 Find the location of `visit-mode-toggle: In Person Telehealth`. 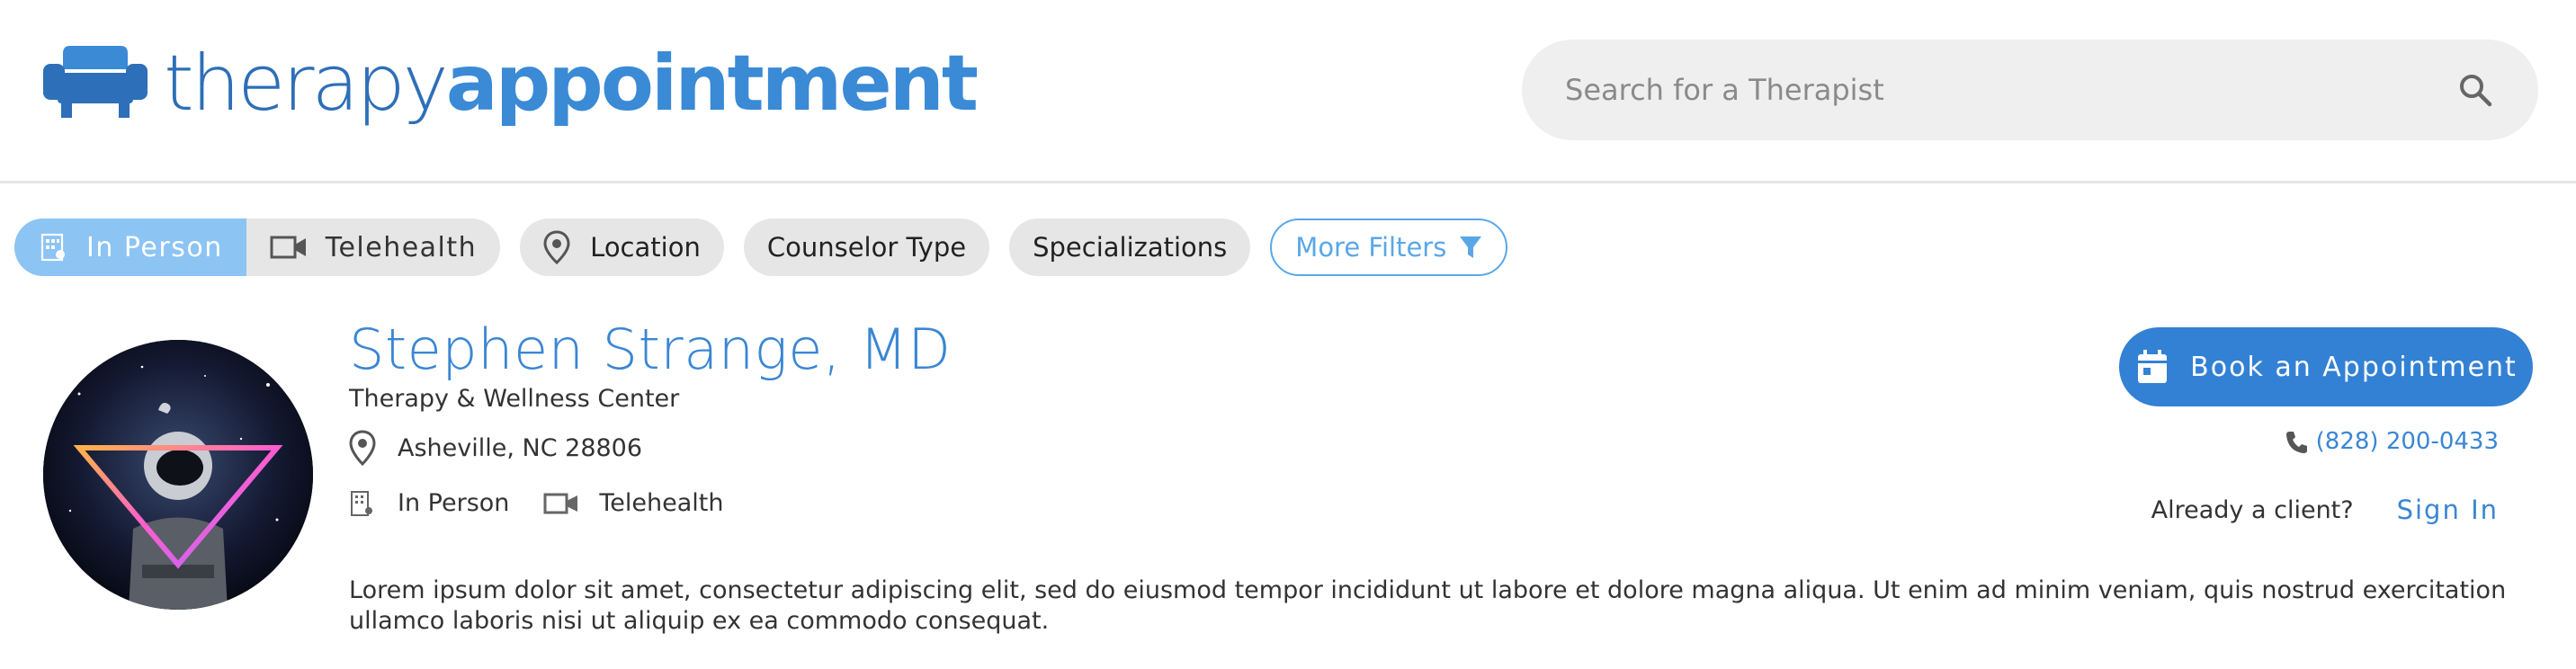

visit-mode-toggle: In Person Telehealth is located at coordinates (257, 248).